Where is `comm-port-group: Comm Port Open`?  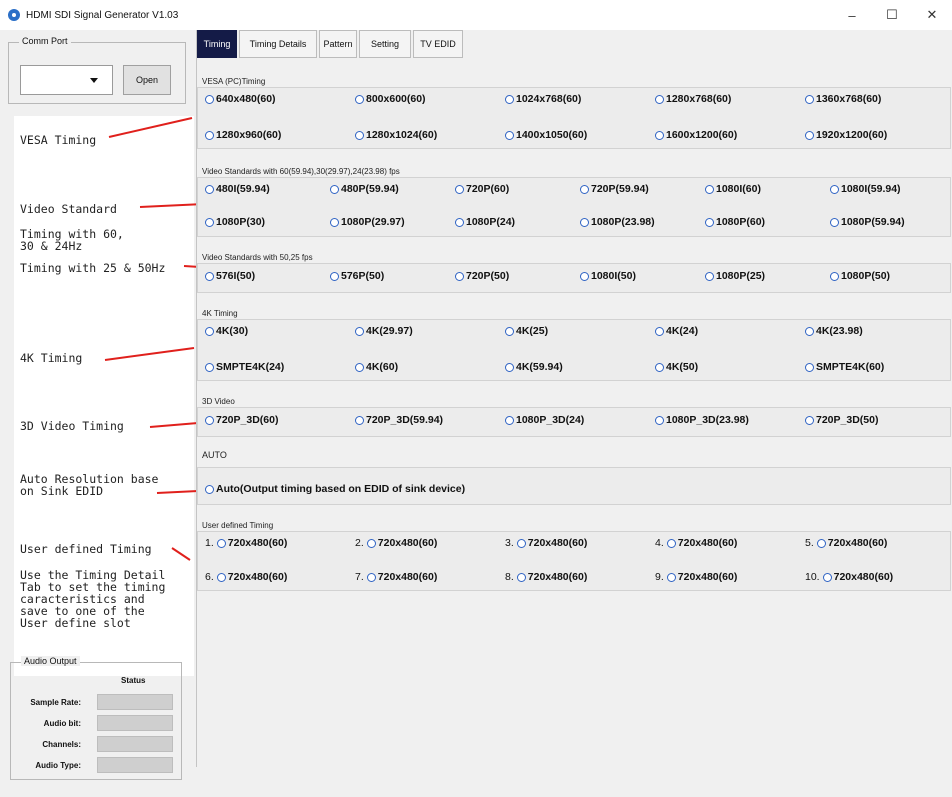 comm-port-group: Comm Port Open is located at coordinates (97, 70).